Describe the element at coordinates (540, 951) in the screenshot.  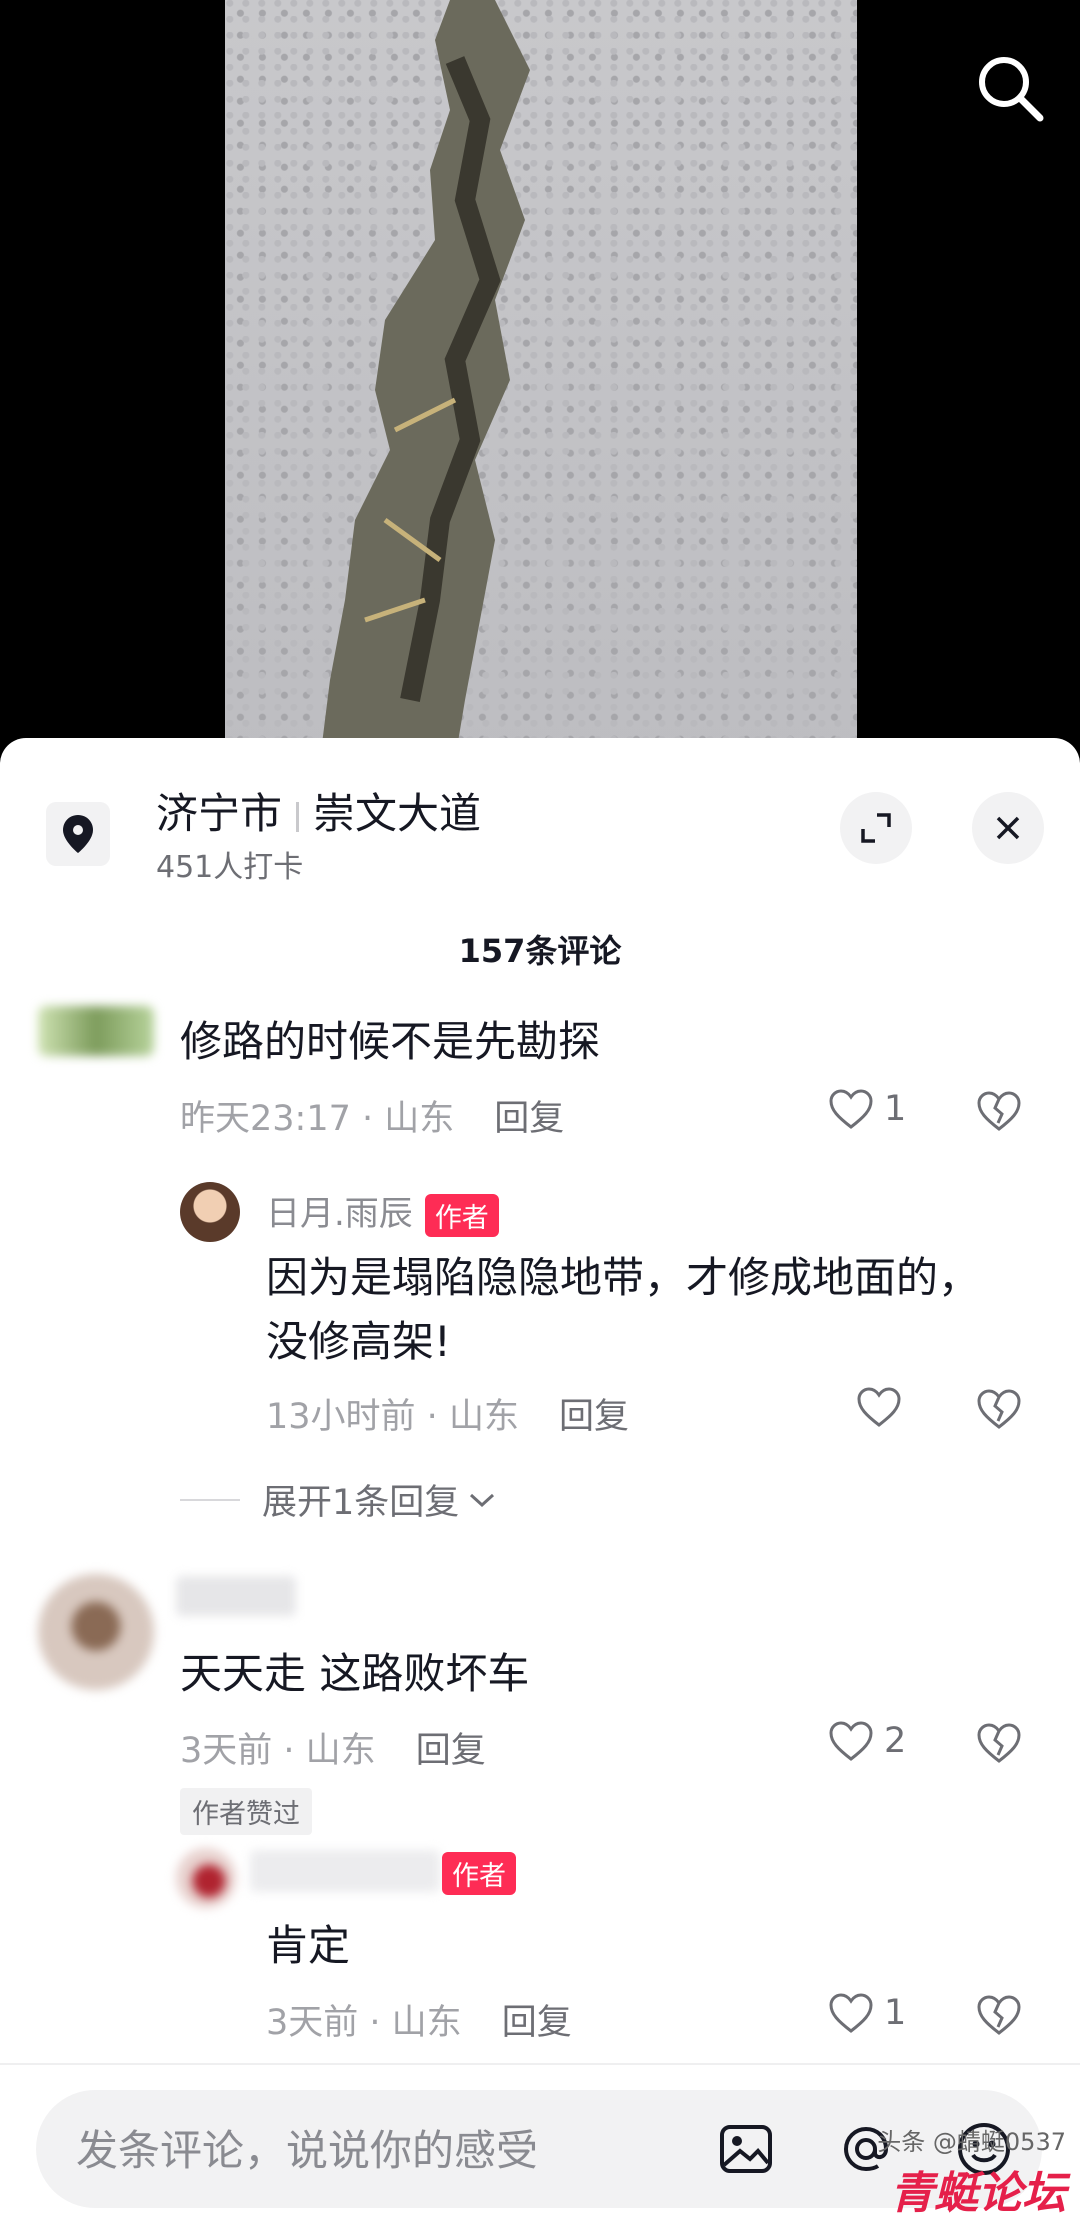
I see `comment-count: 157条评论` at that location.